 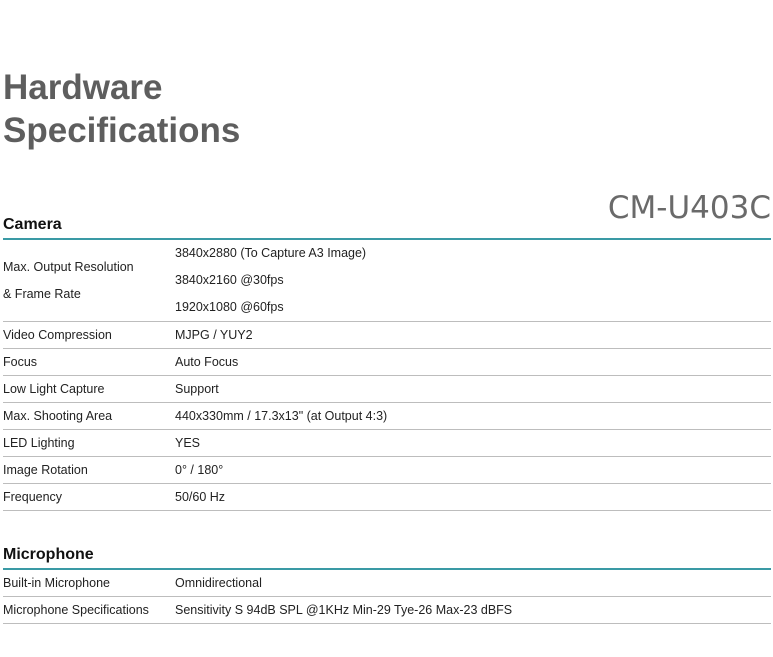 I want to click on spec-row-image-rotation: Image Rotation 0° / 180°, so click(x=387, y=470).